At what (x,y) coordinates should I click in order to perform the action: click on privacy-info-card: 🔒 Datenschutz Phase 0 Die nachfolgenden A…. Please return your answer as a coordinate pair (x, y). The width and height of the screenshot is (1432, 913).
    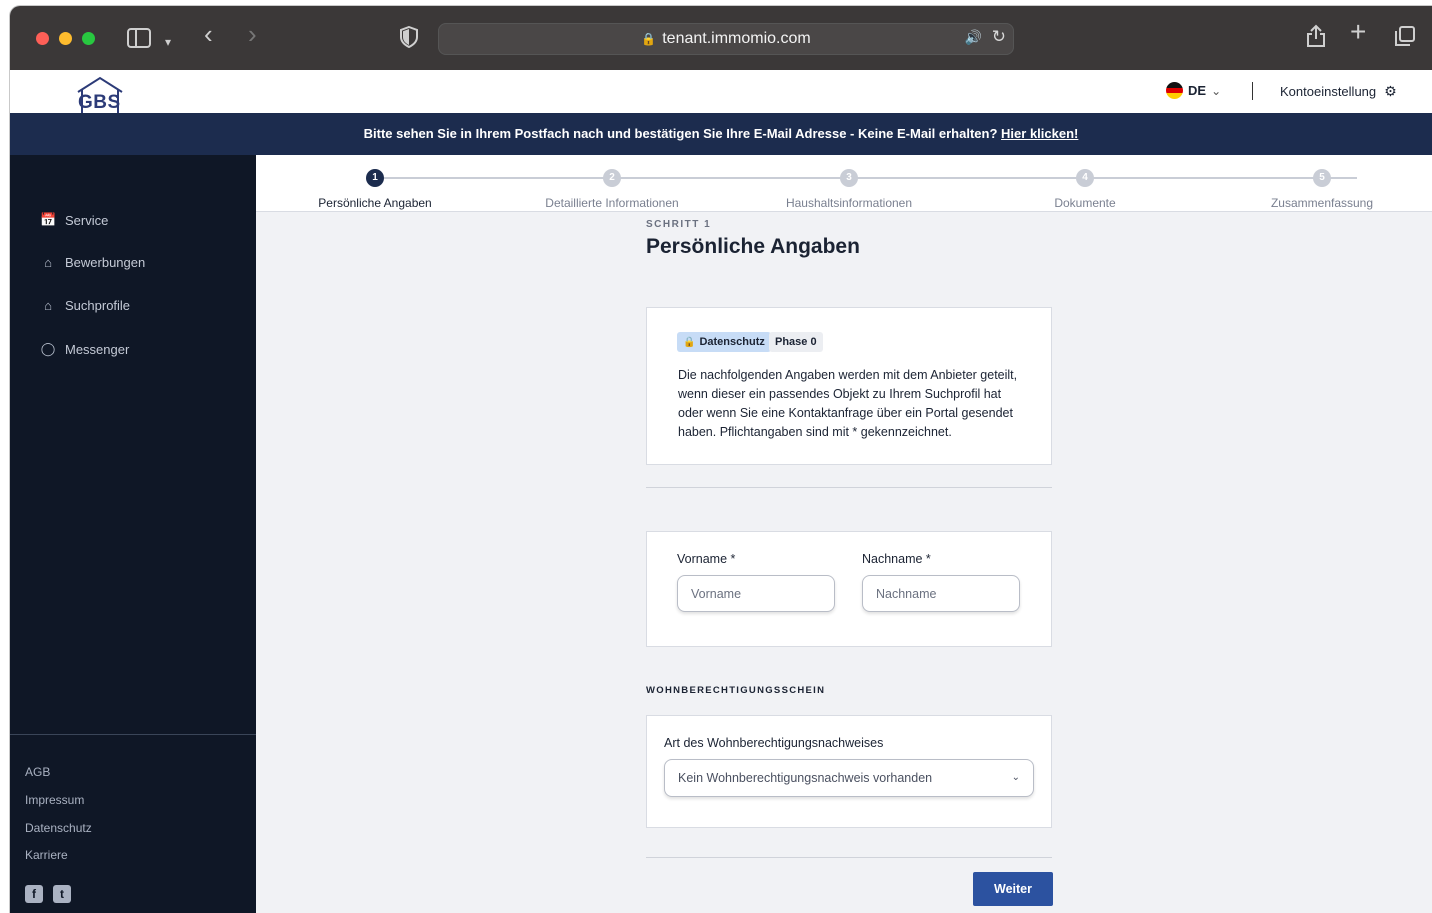
    Looking at the image, I should click on (849, 386).